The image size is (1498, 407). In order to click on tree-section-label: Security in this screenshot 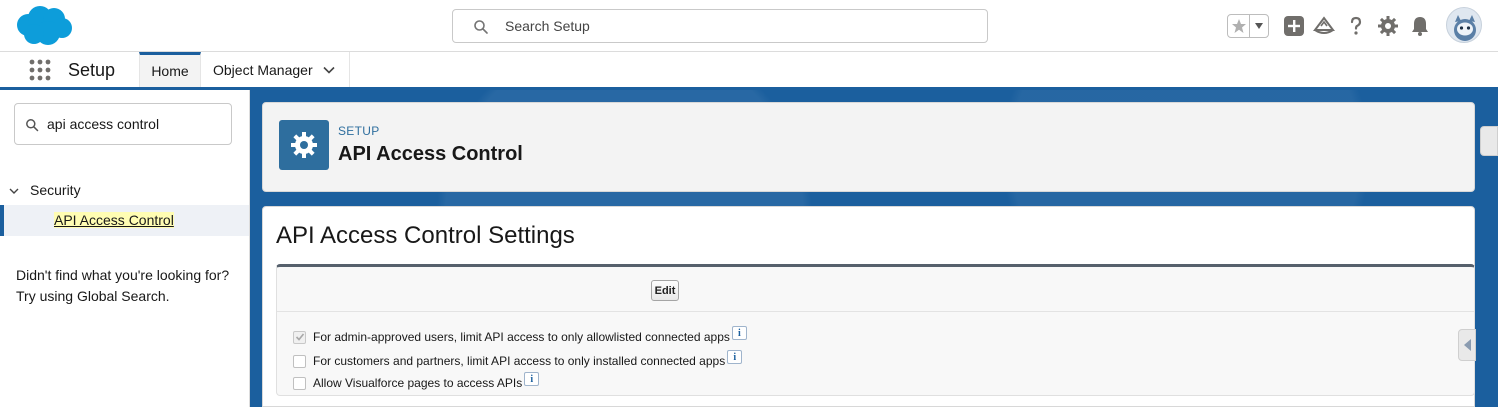, I will do `click(55, 190)`.